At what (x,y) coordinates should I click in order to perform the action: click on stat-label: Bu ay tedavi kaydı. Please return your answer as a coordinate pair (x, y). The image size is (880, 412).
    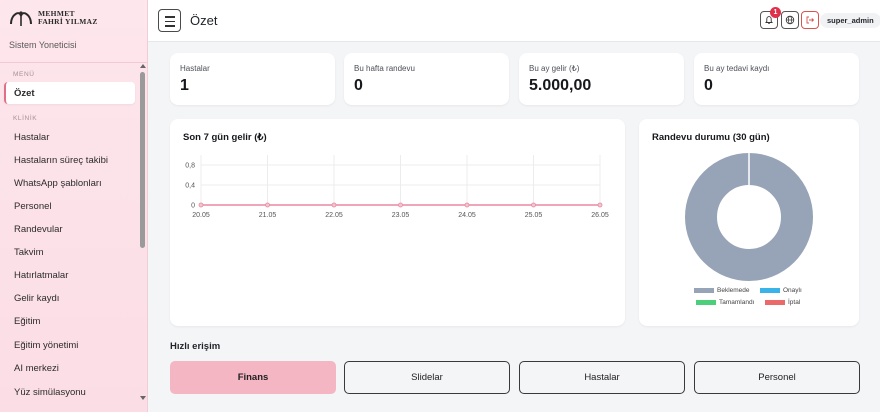
    Looking at the image, I should click on (737, 68).